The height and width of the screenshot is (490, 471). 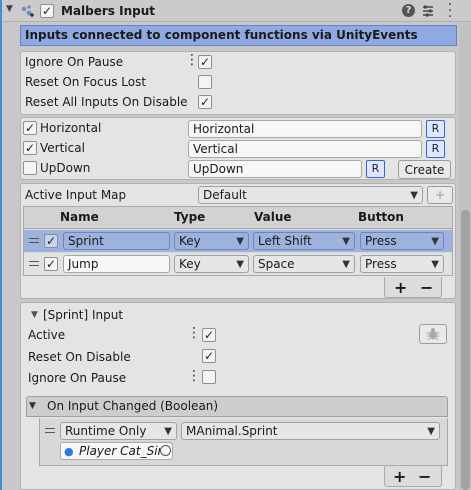 What do you see at coordinates (275, 169) in the screenshot?
I see `axis-updown-field: UpDown` at bounding box center [275, 169].